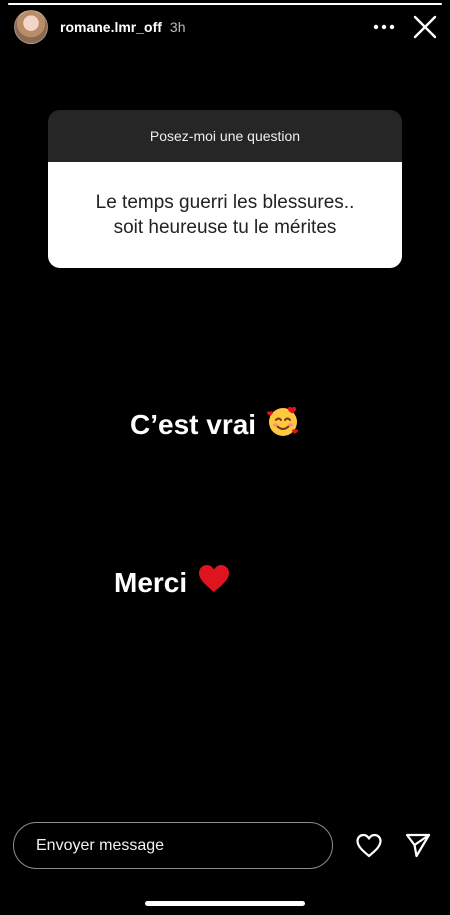 The image size is (450, 915). Describe the element at coordinates (214, 582) in the screenshot. I see `red-heart-icon` at that location.